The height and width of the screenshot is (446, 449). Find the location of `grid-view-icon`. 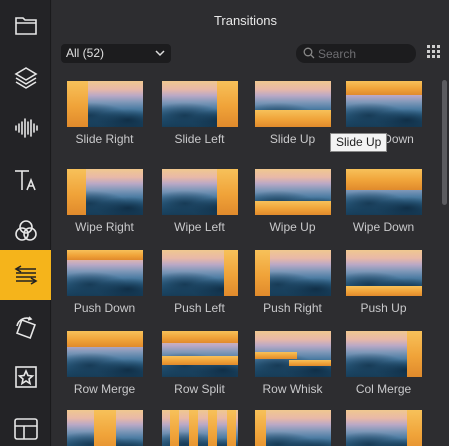

grid-view-icon is located at coordinates (434, 52).